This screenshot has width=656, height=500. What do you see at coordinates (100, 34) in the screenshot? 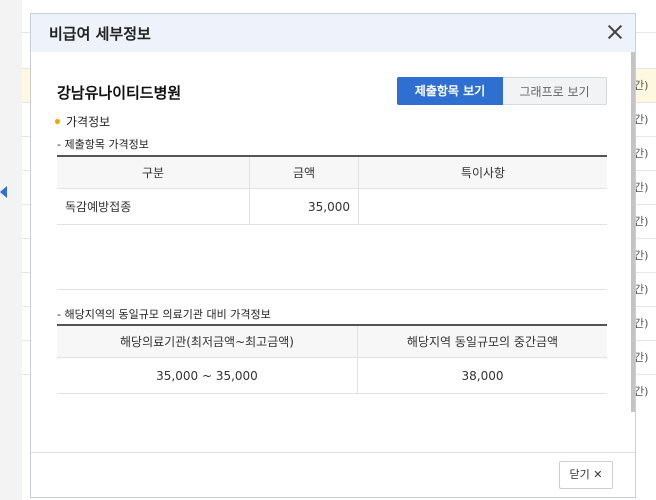
I see `modal-title: 비급여 세부정보` at bounding box center [100, 34].